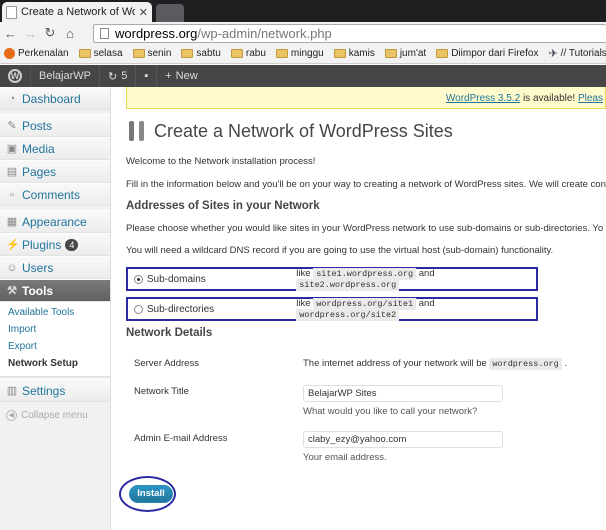 The image size is (606, 530). Describe the element at coordinates (50, 33) in the screenshot. I see `reload-icon: ↻` at that location.